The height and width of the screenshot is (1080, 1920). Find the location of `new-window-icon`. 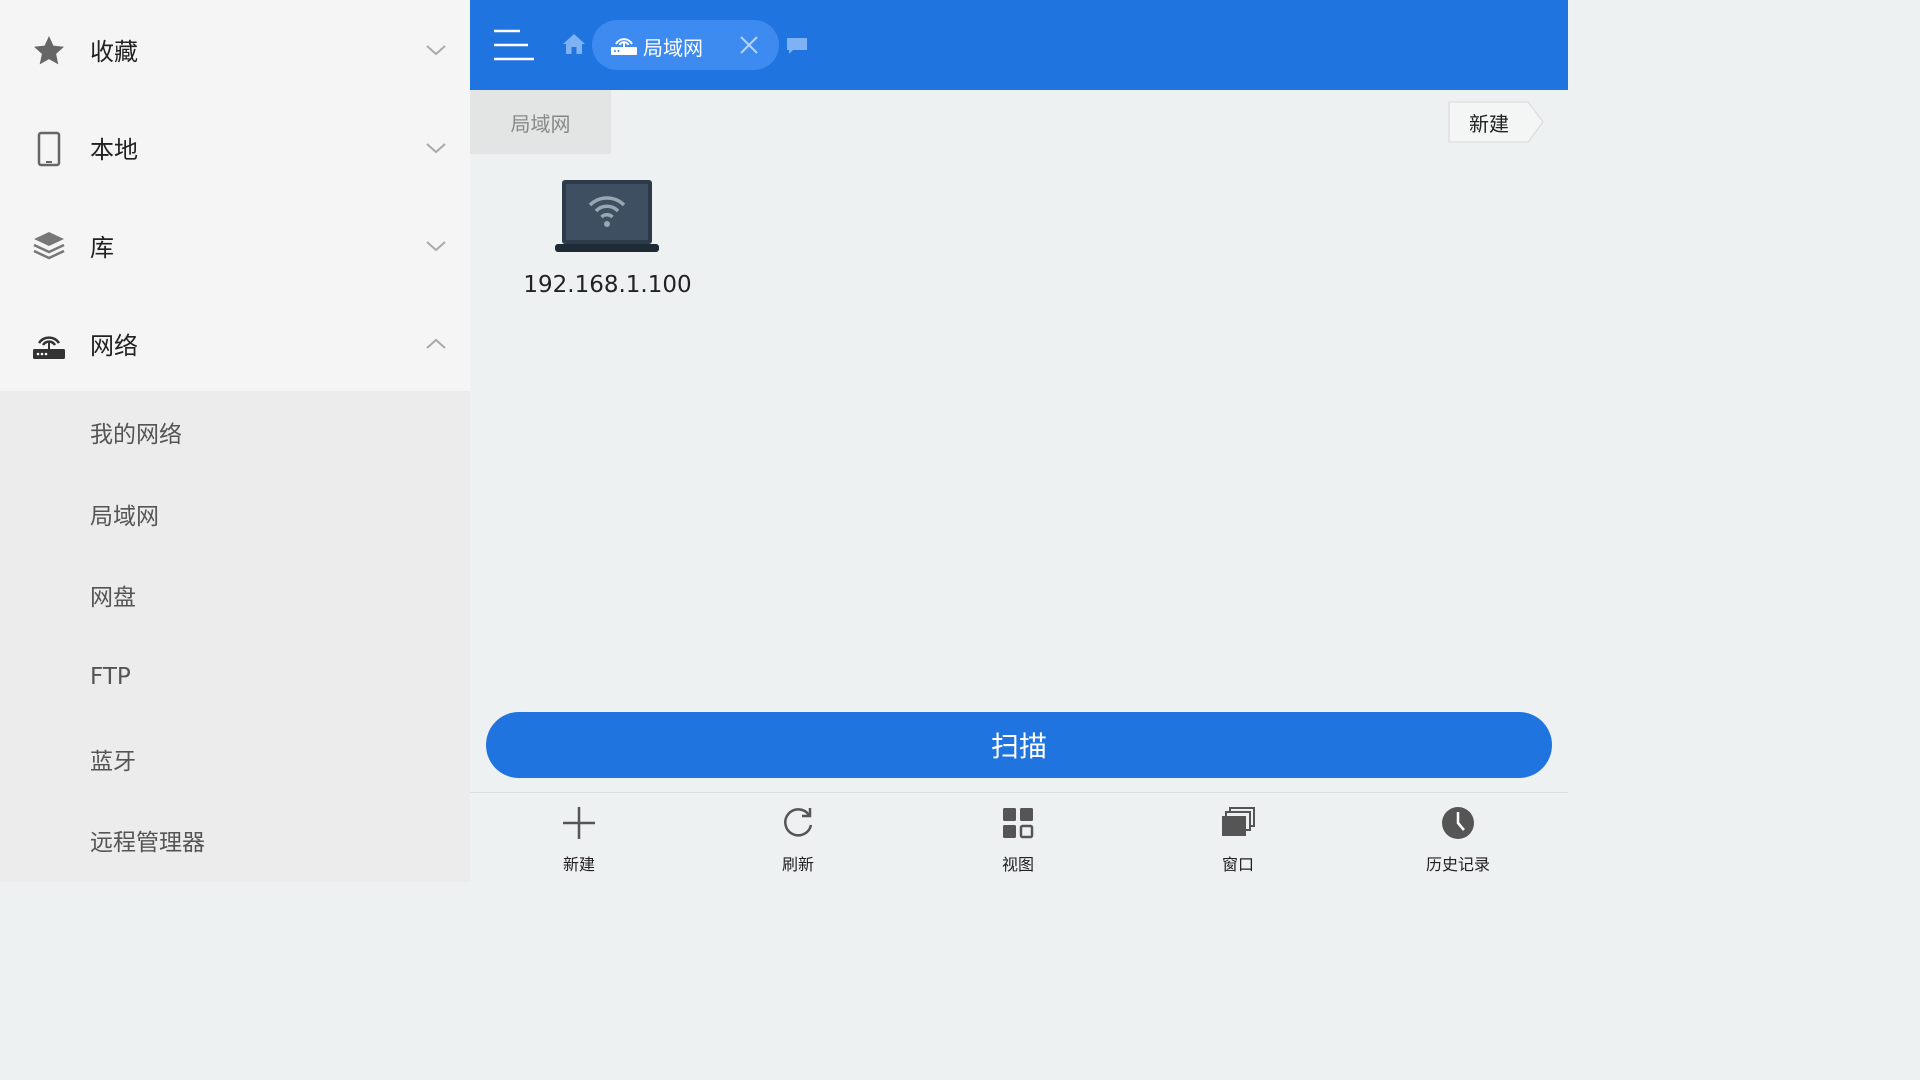

new-window-icon is located at coordinates (797, 46).